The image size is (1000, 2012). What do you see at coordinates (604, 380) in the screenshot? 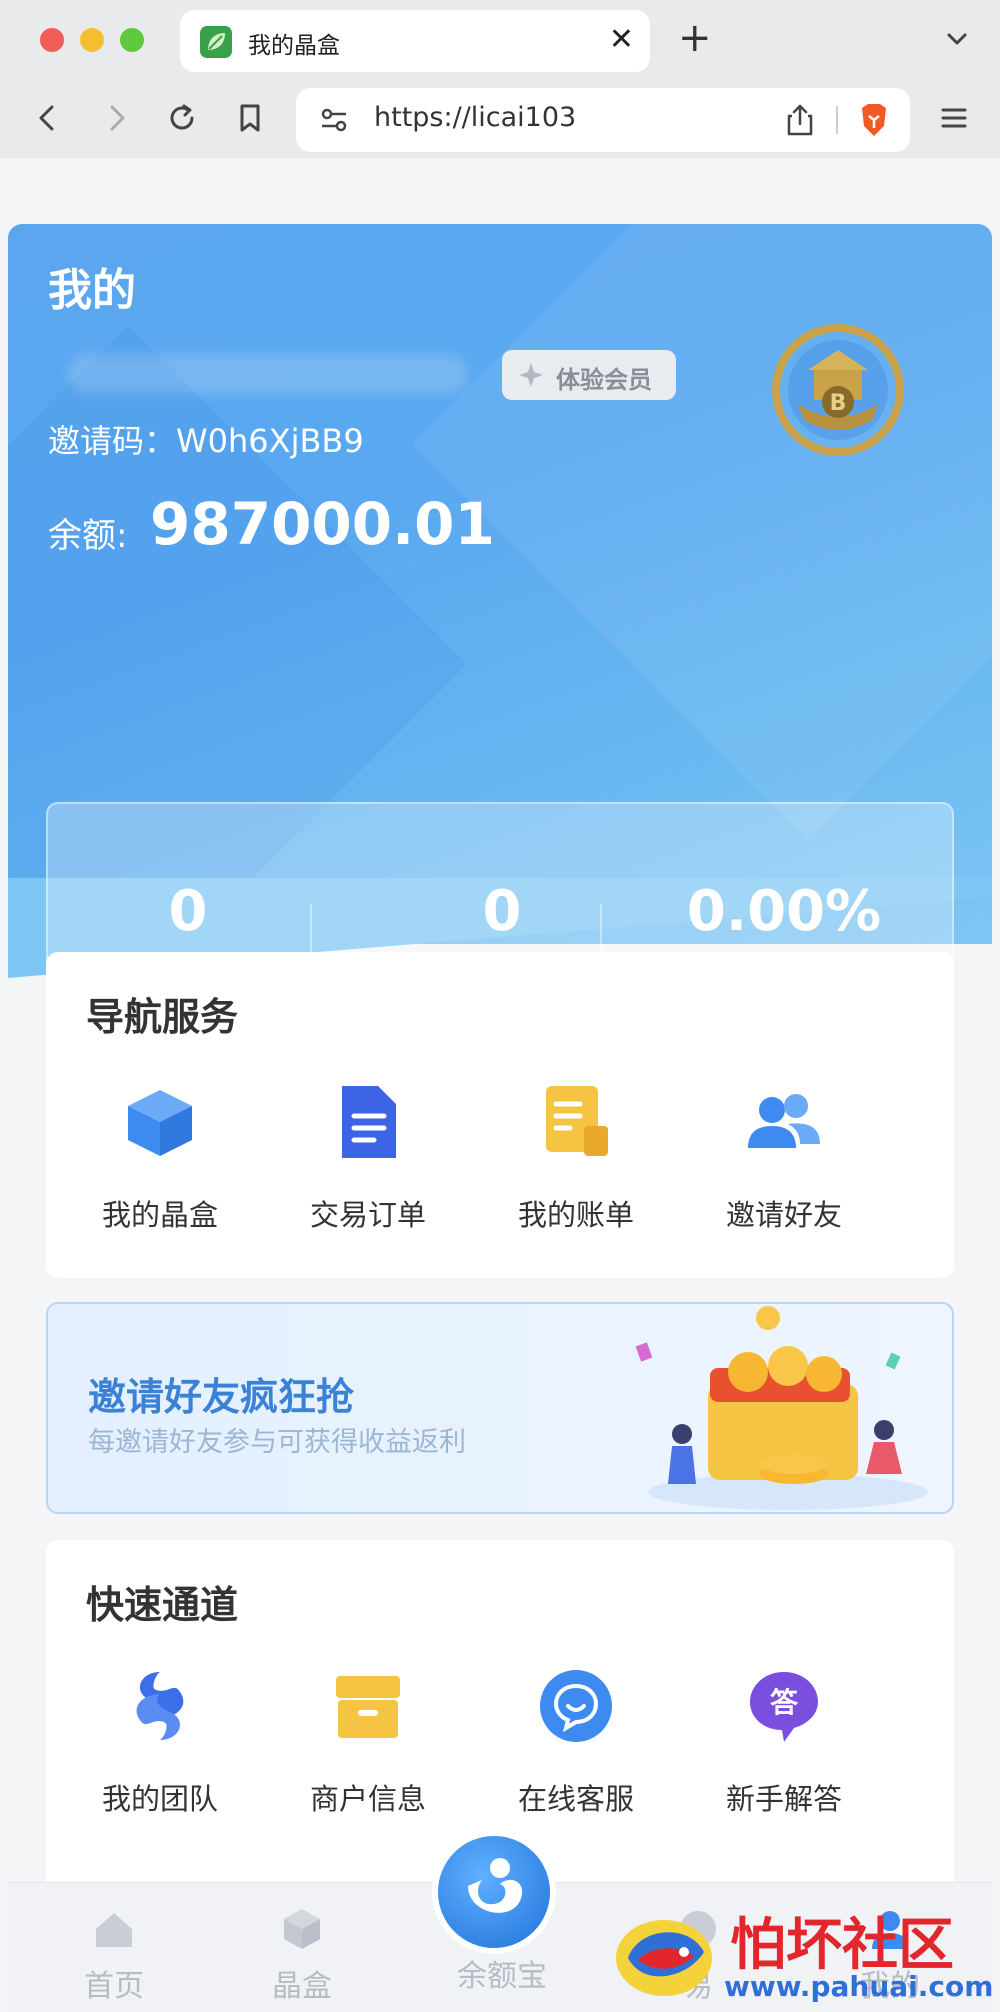
I see `member-badge-label: 体验会员` at bounding box center [604, 380].